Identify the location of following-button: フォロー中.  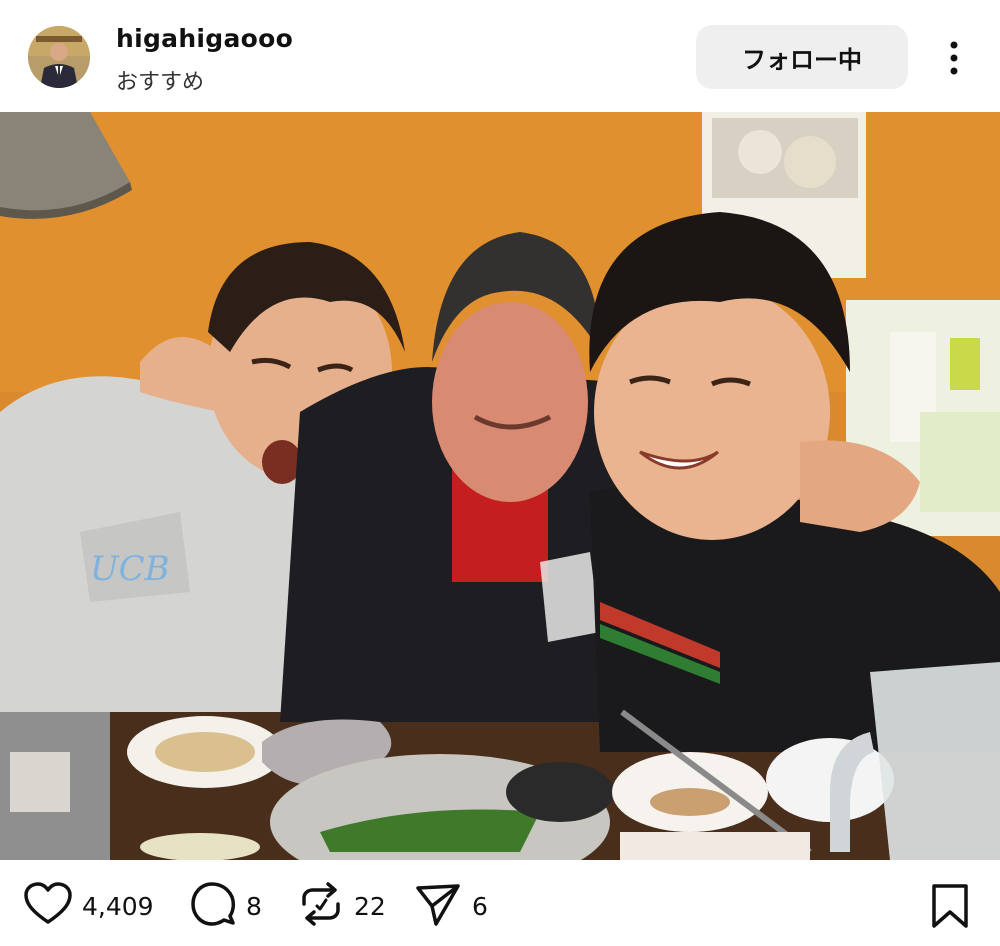
(802, 57).